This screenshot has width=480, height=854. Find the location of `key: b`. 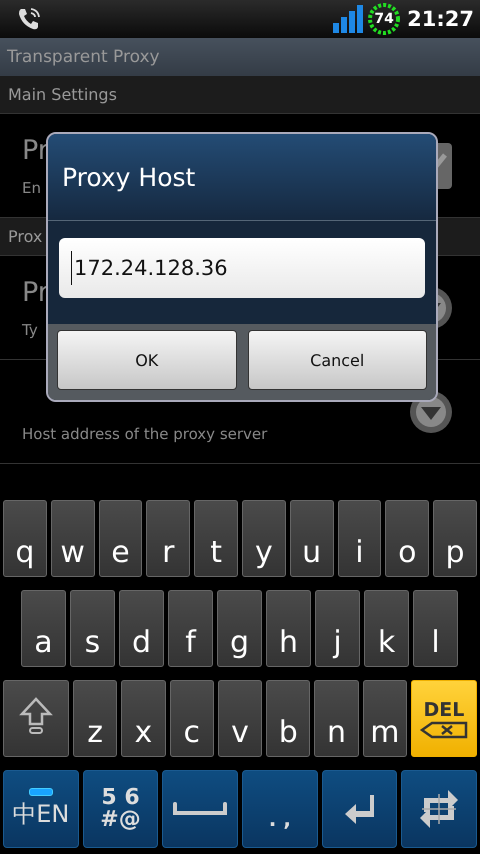

key: b is located at coordinates (288, 718).